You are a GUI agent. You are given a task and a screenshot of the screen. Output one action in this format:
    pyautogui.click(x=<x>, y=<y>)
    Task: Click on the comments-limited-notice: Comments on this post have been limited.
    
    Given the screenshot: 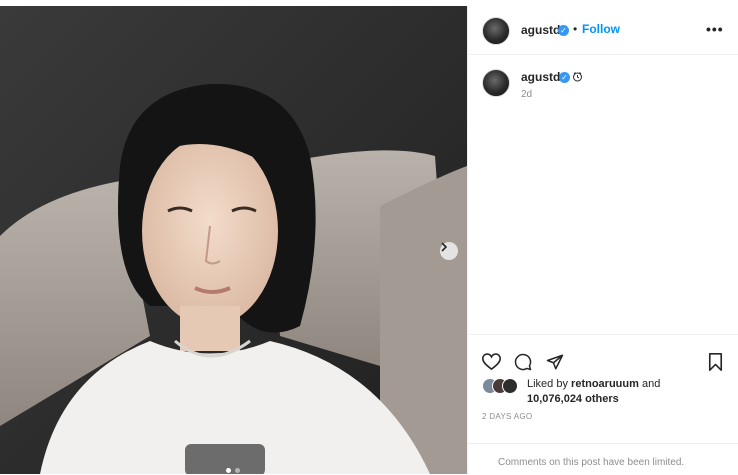 What is the action you would take?
    pyautogui.click(x=591, y=462)
    